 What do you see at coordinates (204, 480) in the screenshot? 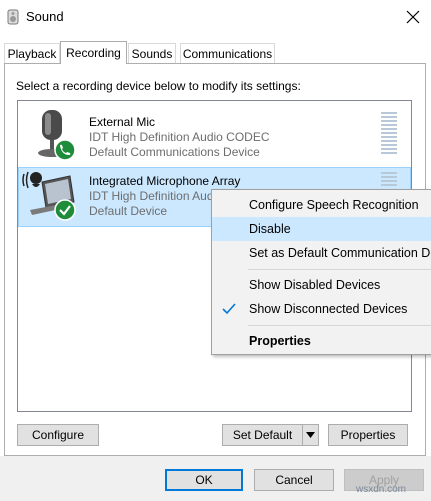
I see `ok-button: OK` at bounding box center [204, 480].